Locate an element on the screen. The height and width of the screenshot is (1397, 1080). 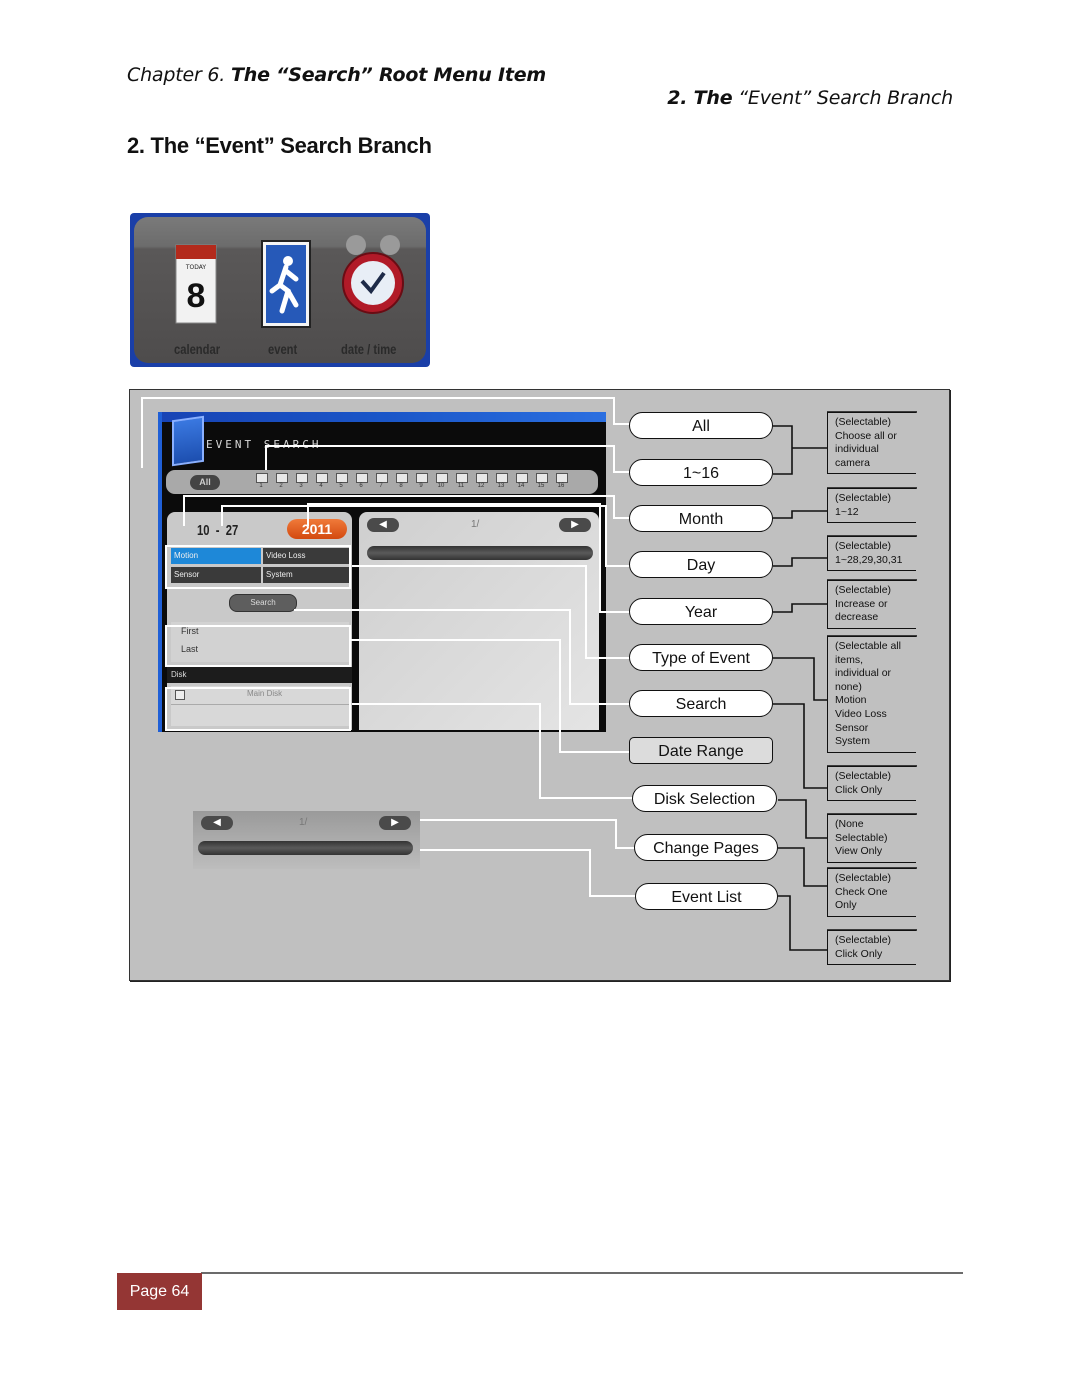
callout-change-pages: Change Pages is located at coordinates (706, 847).